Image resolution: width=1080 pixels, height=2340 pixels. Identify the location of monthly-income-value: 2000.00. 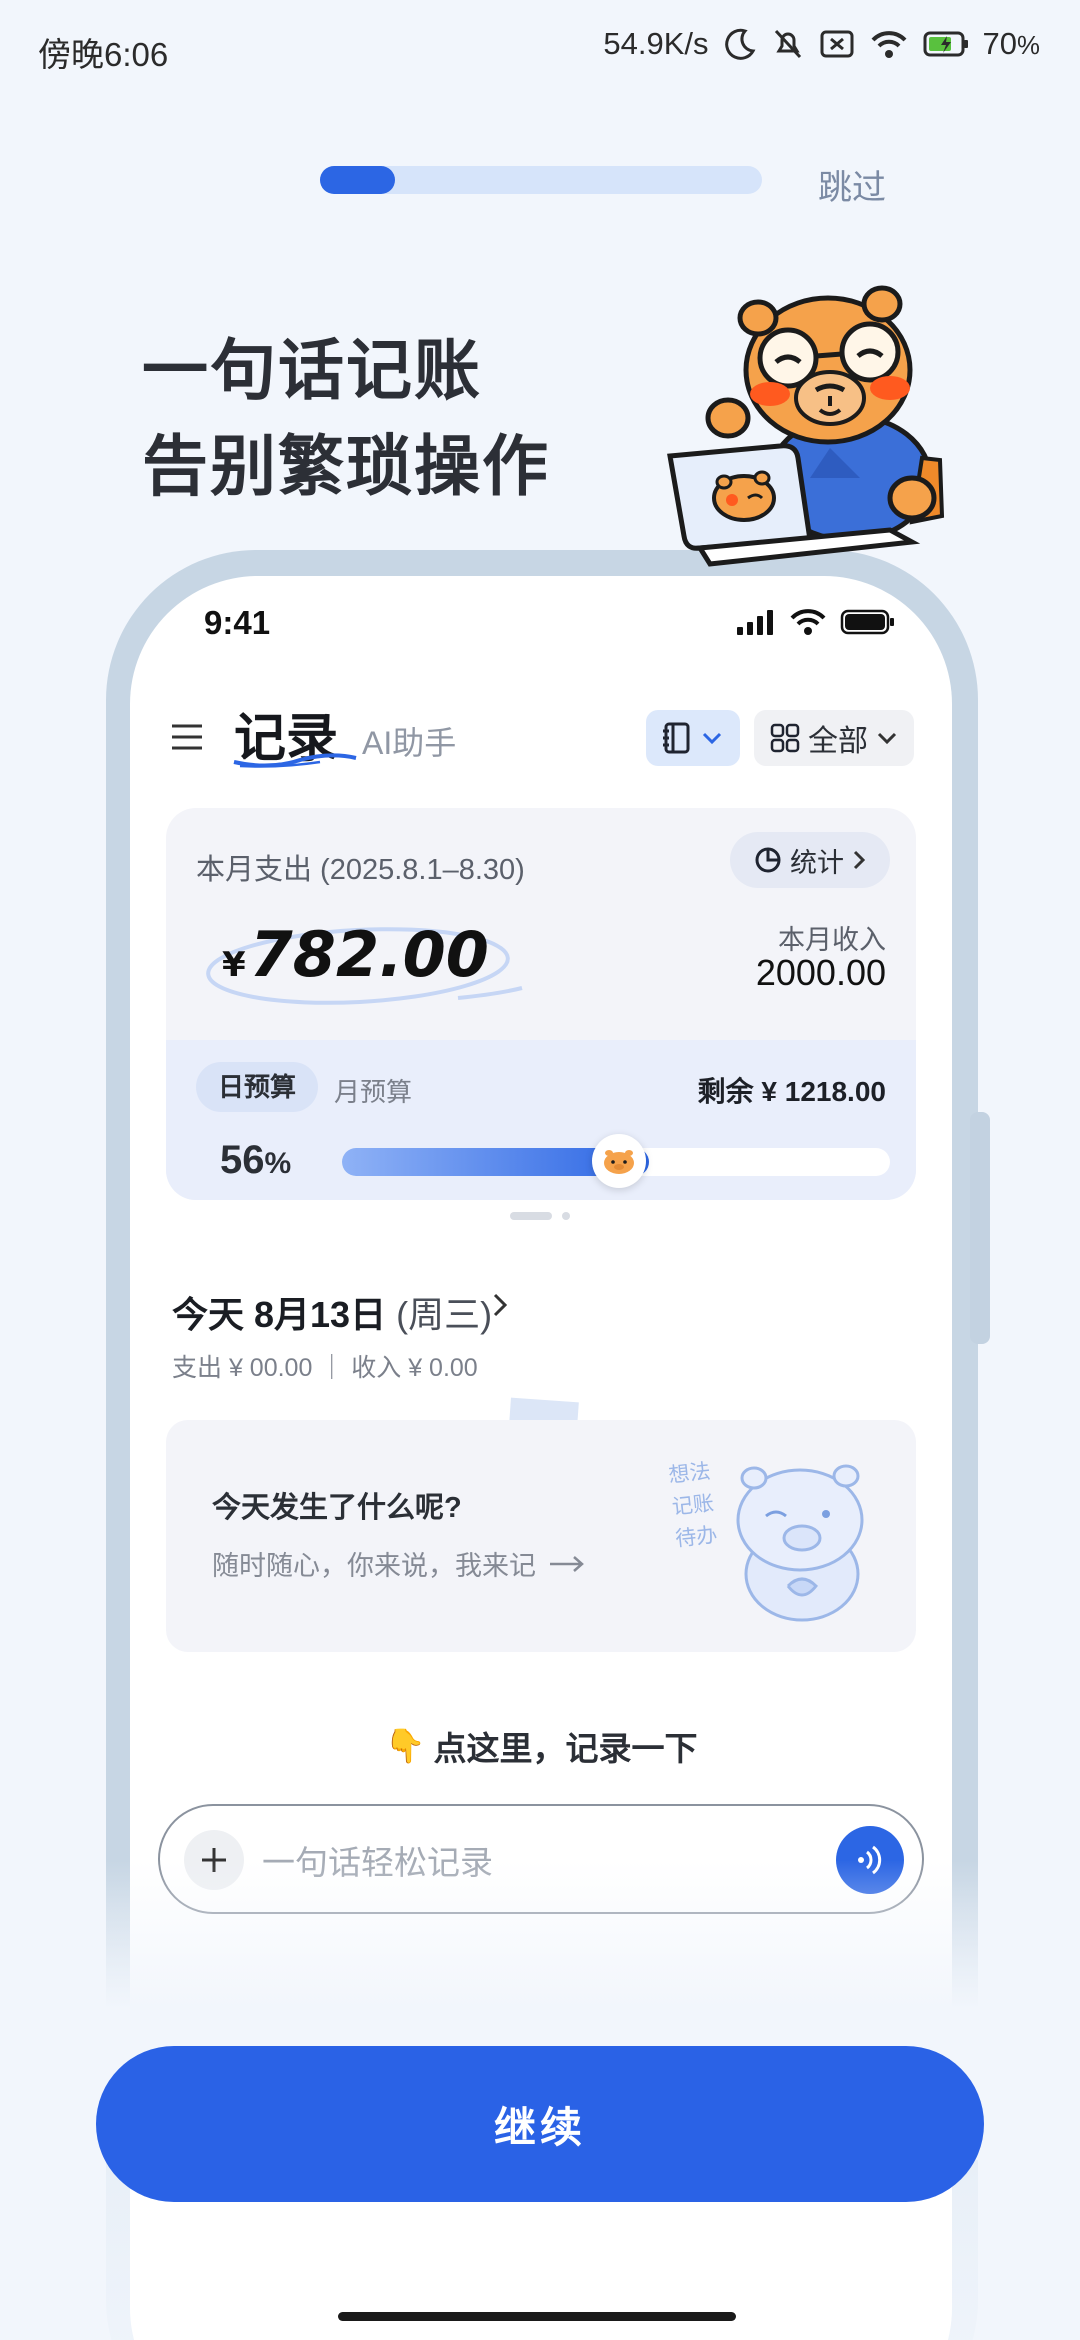
(820, 972).